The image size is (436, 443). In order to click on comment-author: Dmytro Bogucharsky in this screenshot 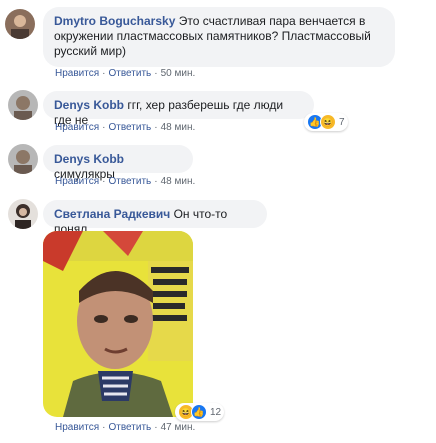, I will do `click(114, 21)`.